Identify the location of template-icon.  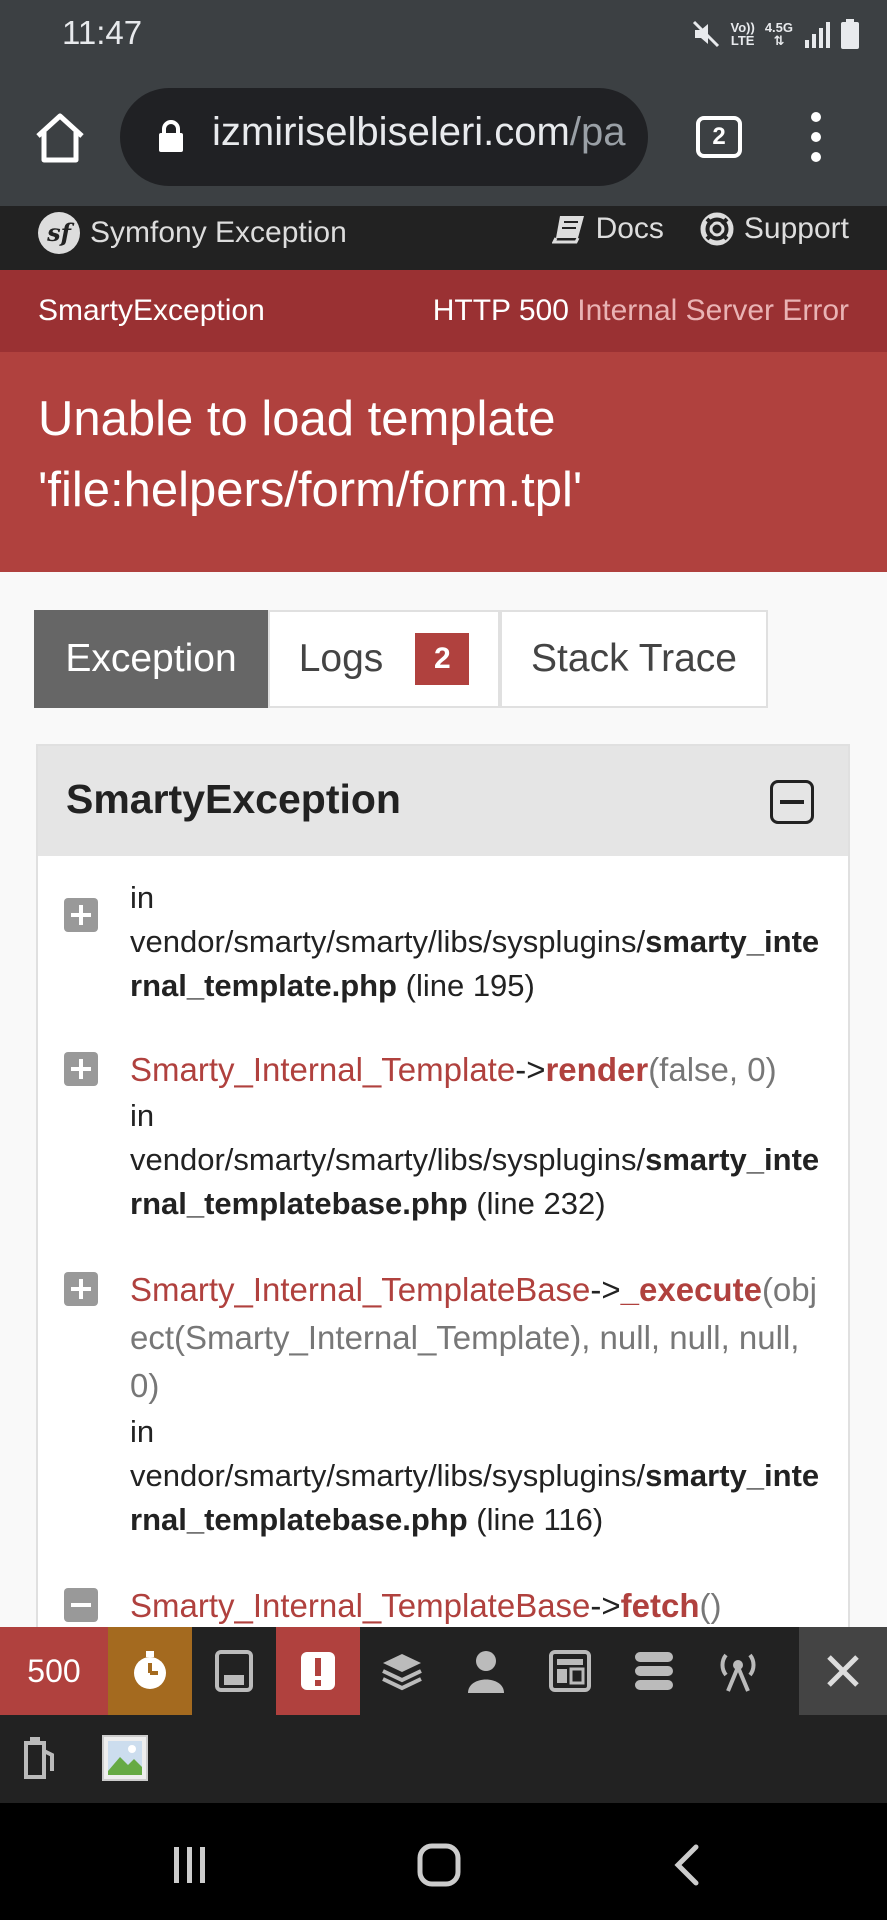
(570, 1671).